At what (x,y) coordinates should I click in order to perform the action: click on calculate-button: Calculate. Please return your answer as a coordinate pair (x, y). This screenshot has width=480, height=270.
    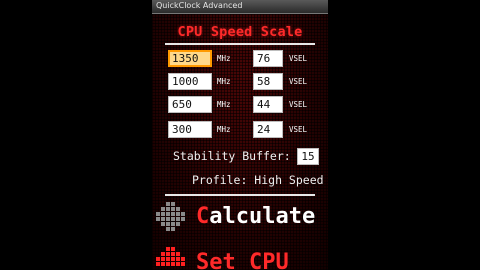
    Looking at the image, I should click on (240, 219).